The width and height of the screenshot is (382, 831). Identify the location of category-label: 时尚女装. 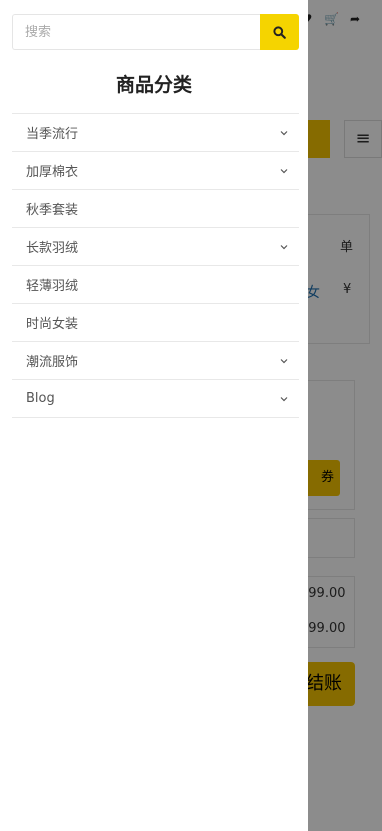
(52, 324).